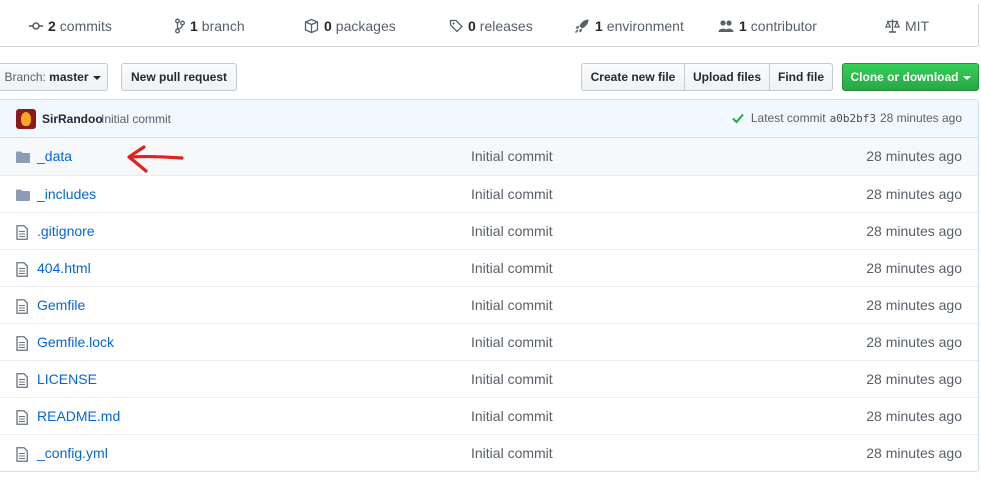 The height and width of the screenshot is (480, 981). I want to click on file-row: _includes Initial commit 28 minutes ago, so click(489, 193).